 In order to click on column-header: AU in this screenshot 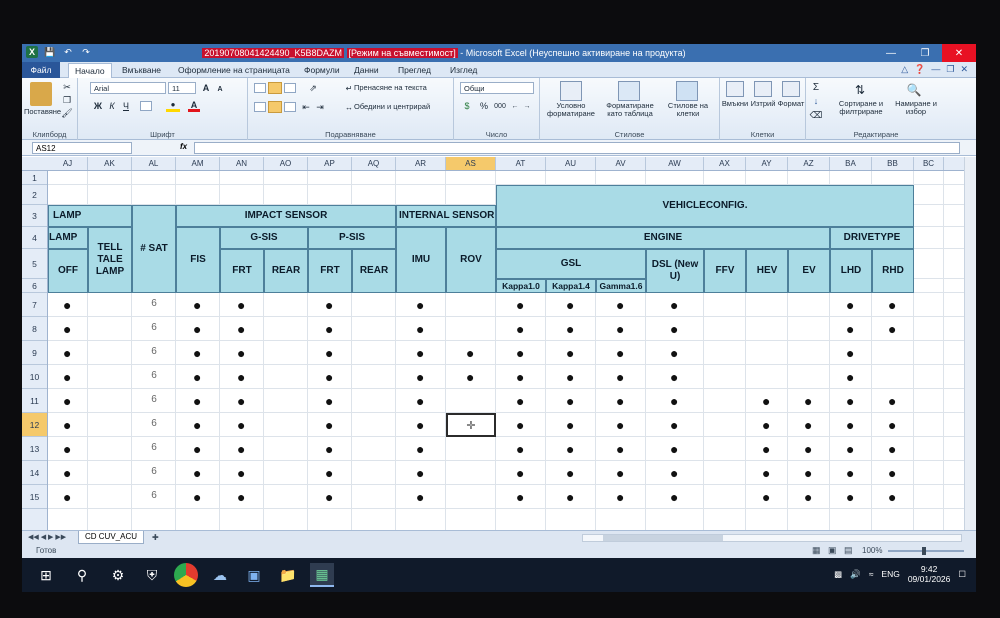, I will do `click(571, 163)`.